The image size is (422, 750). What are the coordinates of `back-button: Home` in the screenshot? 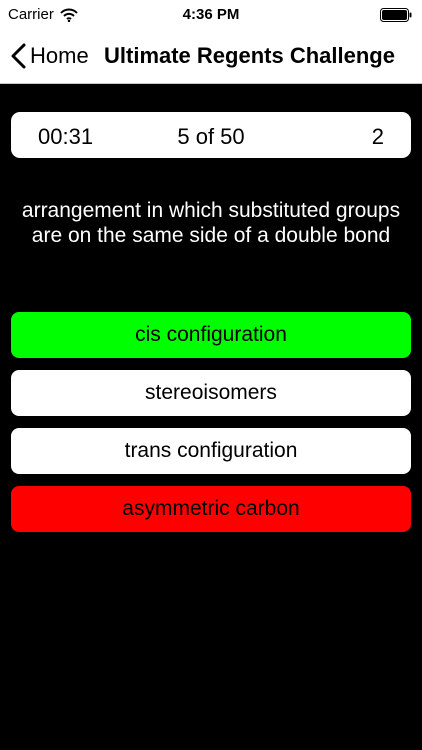 It's located at (48, 56).